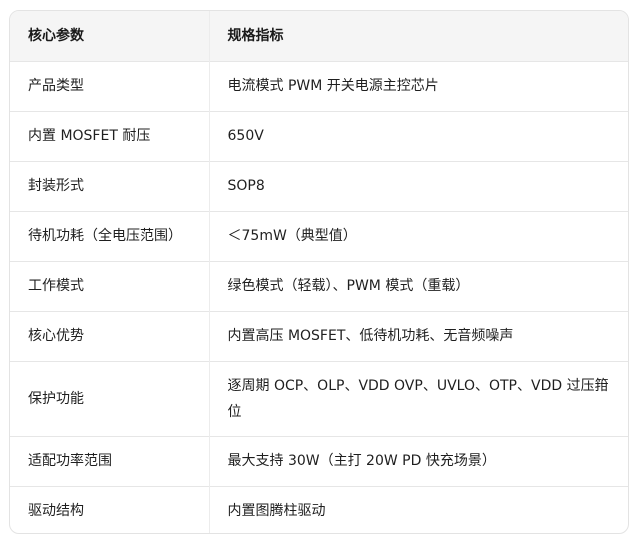  I want to click on row-label: 保护功能, so click(109, 398).